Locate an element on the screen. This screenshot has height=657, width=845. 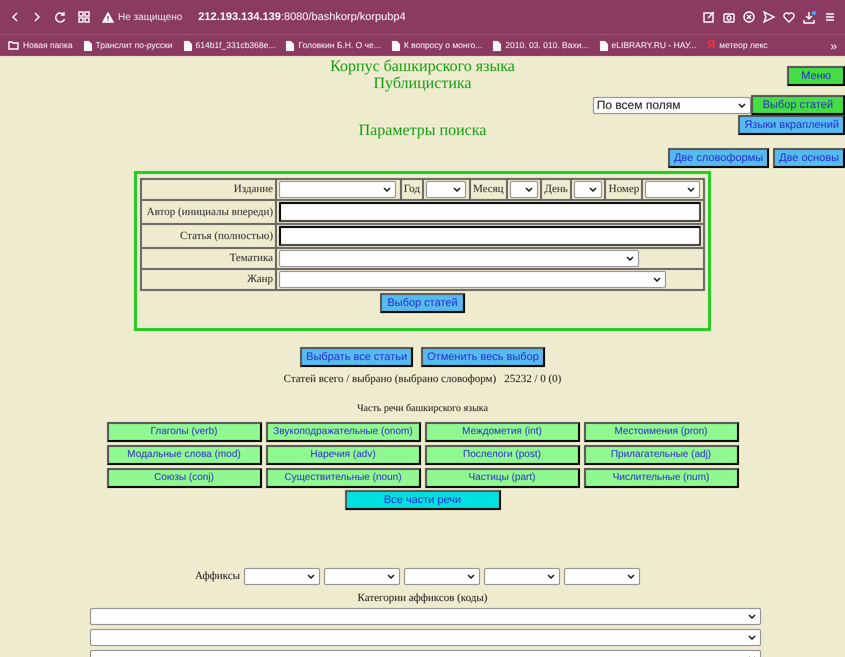
security-label: Не защищено is located at coordinates (150, 17).